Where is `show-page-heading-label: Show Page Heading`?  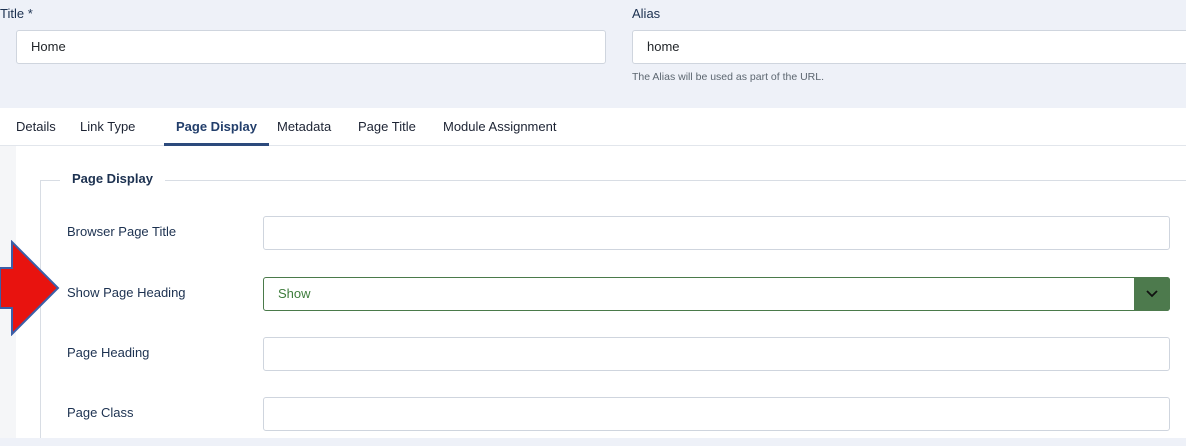 show-page-heading-label: Show Page Heading is located at coordinates (126, 292).